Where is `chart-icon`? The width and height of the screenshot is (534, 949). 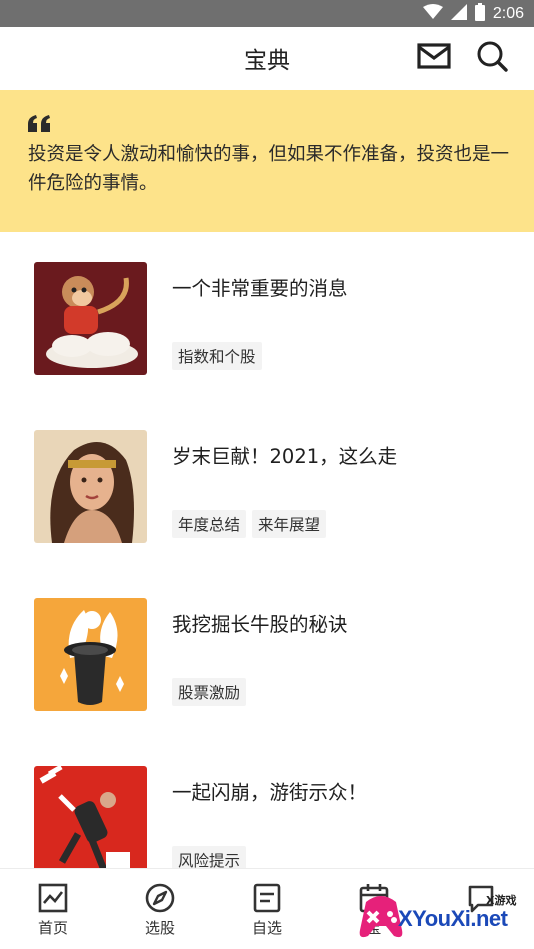 chart-icon is located at coordinates (53, 898).